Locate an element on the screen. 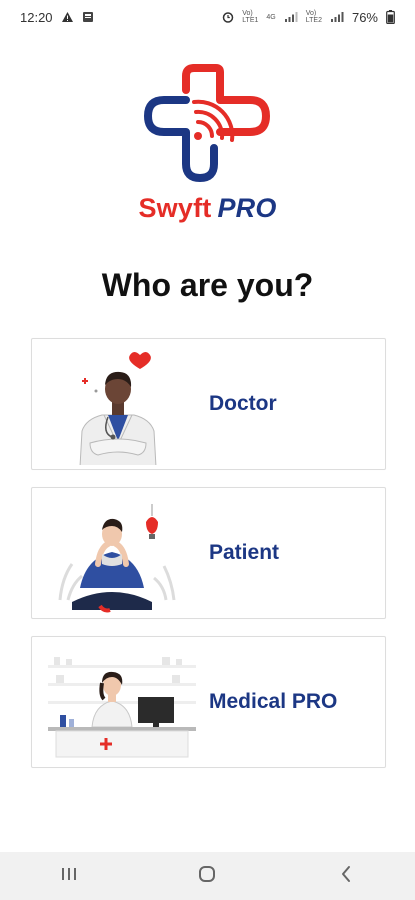 The image size is (415, 900). role-card-patient: Patient is located at coordinates (208, 553).